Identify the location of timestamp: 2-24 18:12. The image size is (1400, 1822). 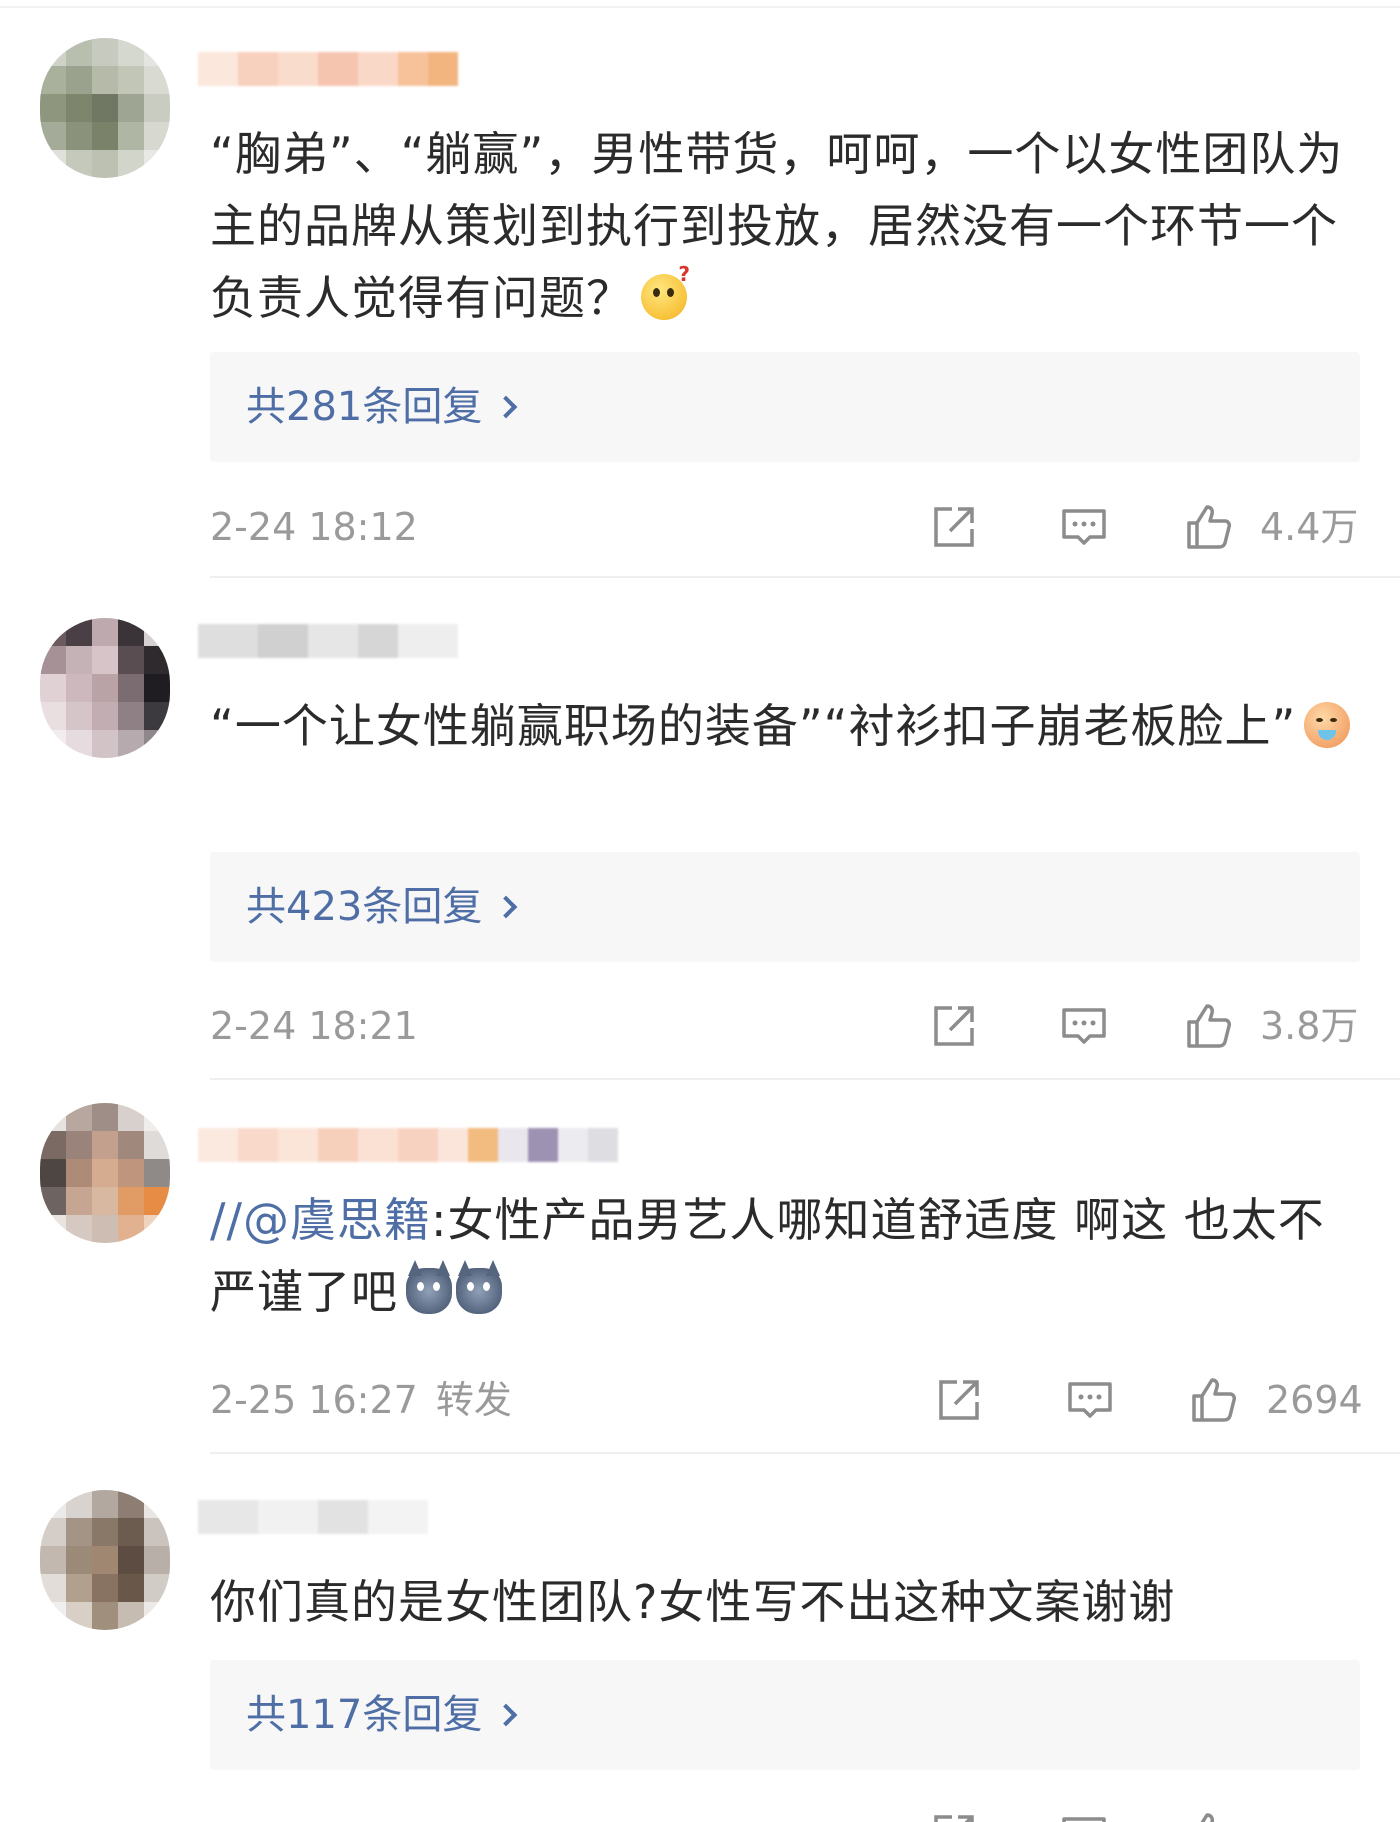
(314, 527).